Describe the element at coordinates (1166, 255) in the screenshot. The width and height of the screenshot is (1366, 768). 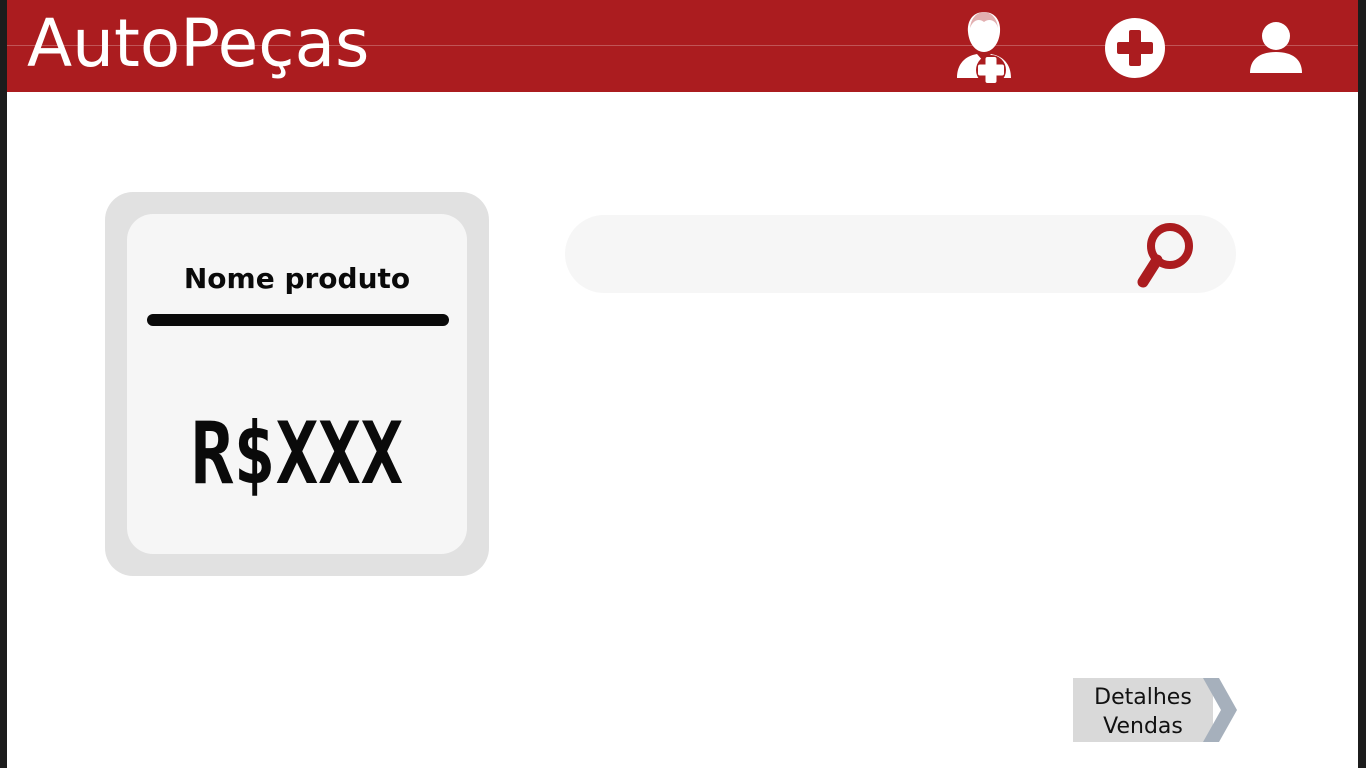
I see `search-icon` at that location.